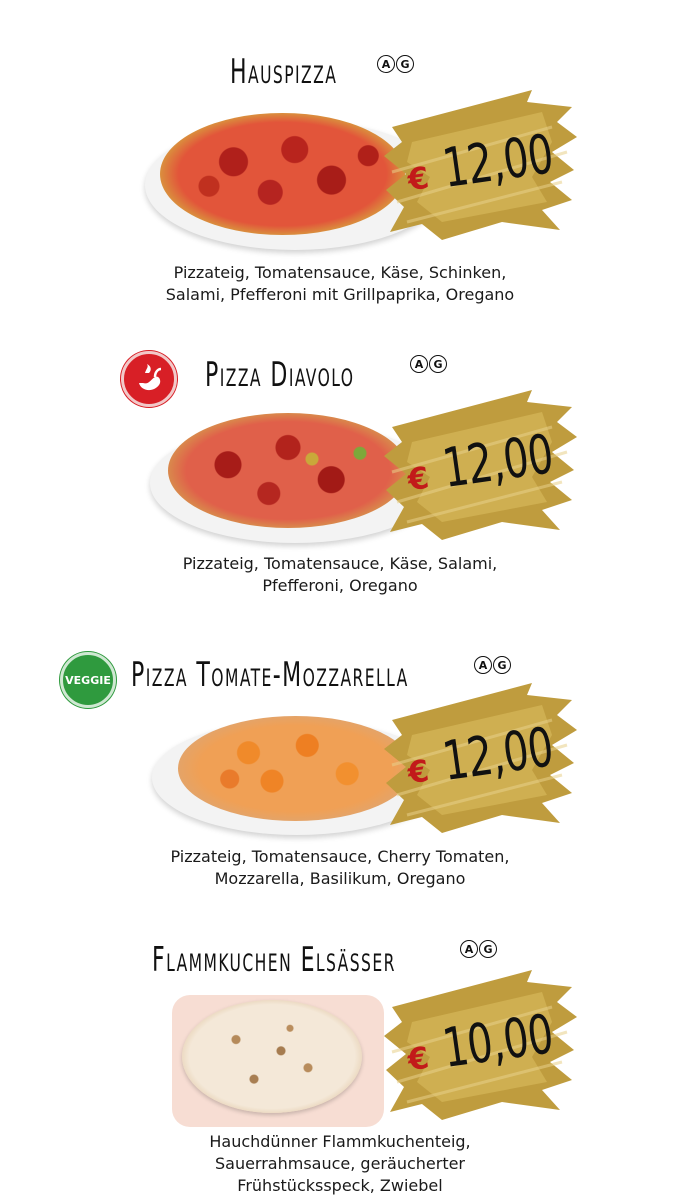  Describe the element at coordinates (469, 949) in the screenshot. I see `allergen-a: A` at that location.